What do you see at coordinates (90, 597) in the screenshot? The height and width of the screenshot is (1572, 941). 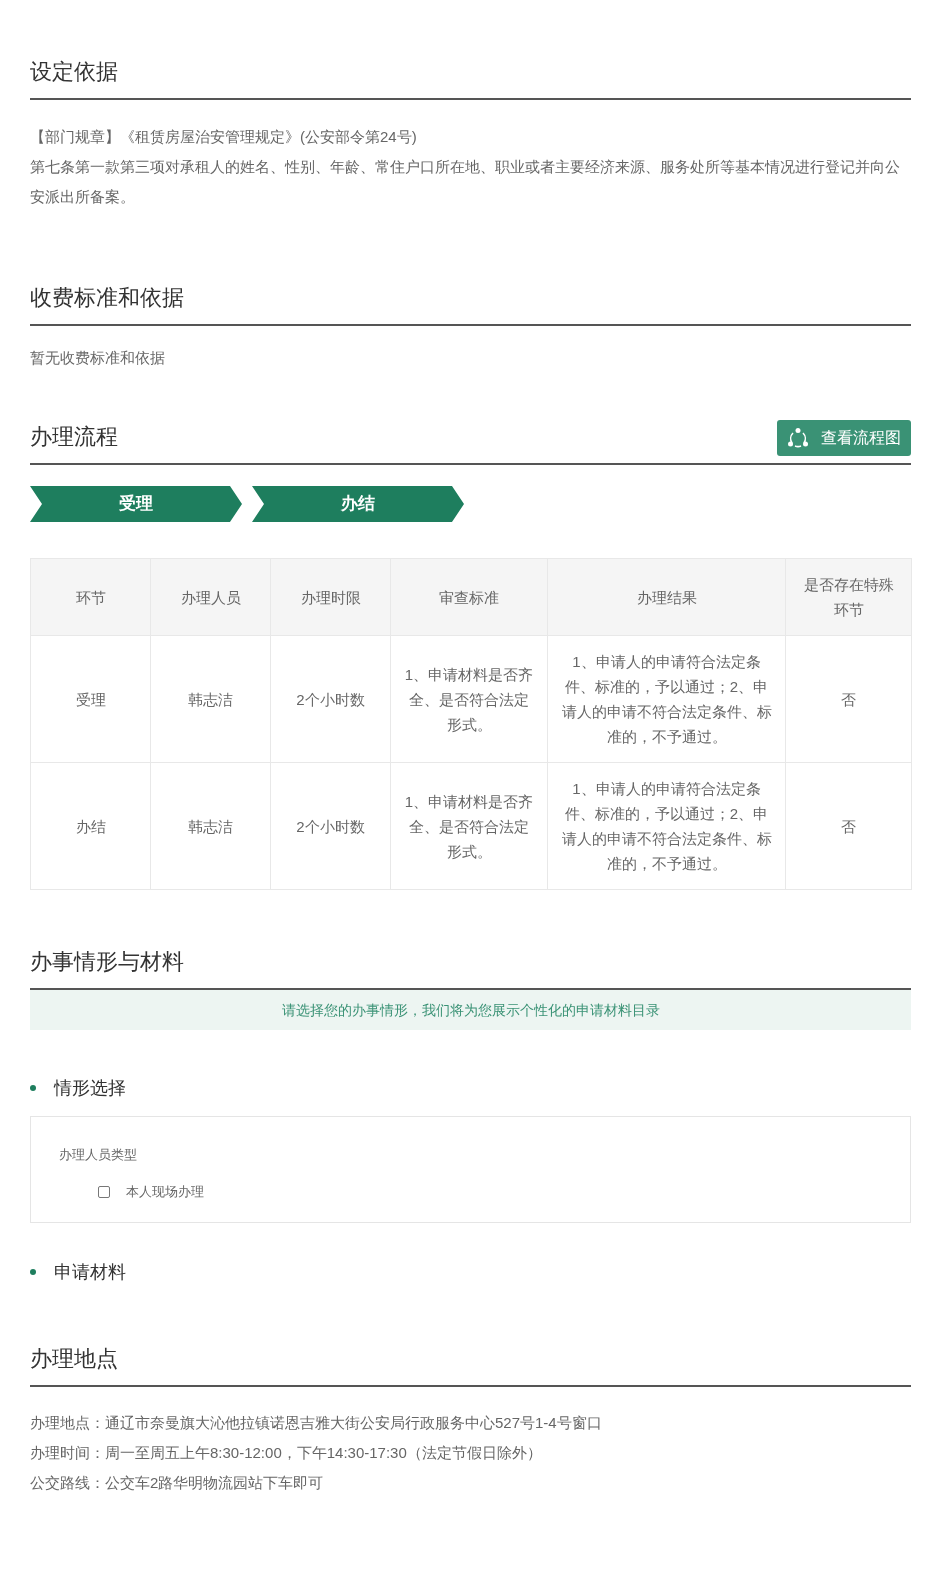 I see `column-header: 环节` at bounding box center [90, 597].